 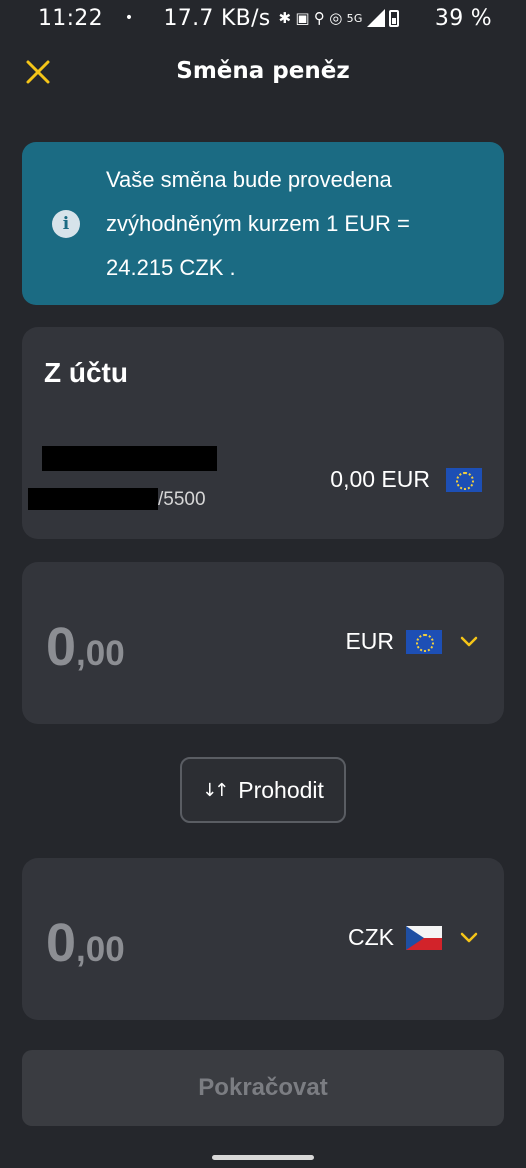 What do you see at coordinates (217, 18) in the screenshot?
I see `network-speed: 17.7 KB/s` at bounding box center [217, 18].